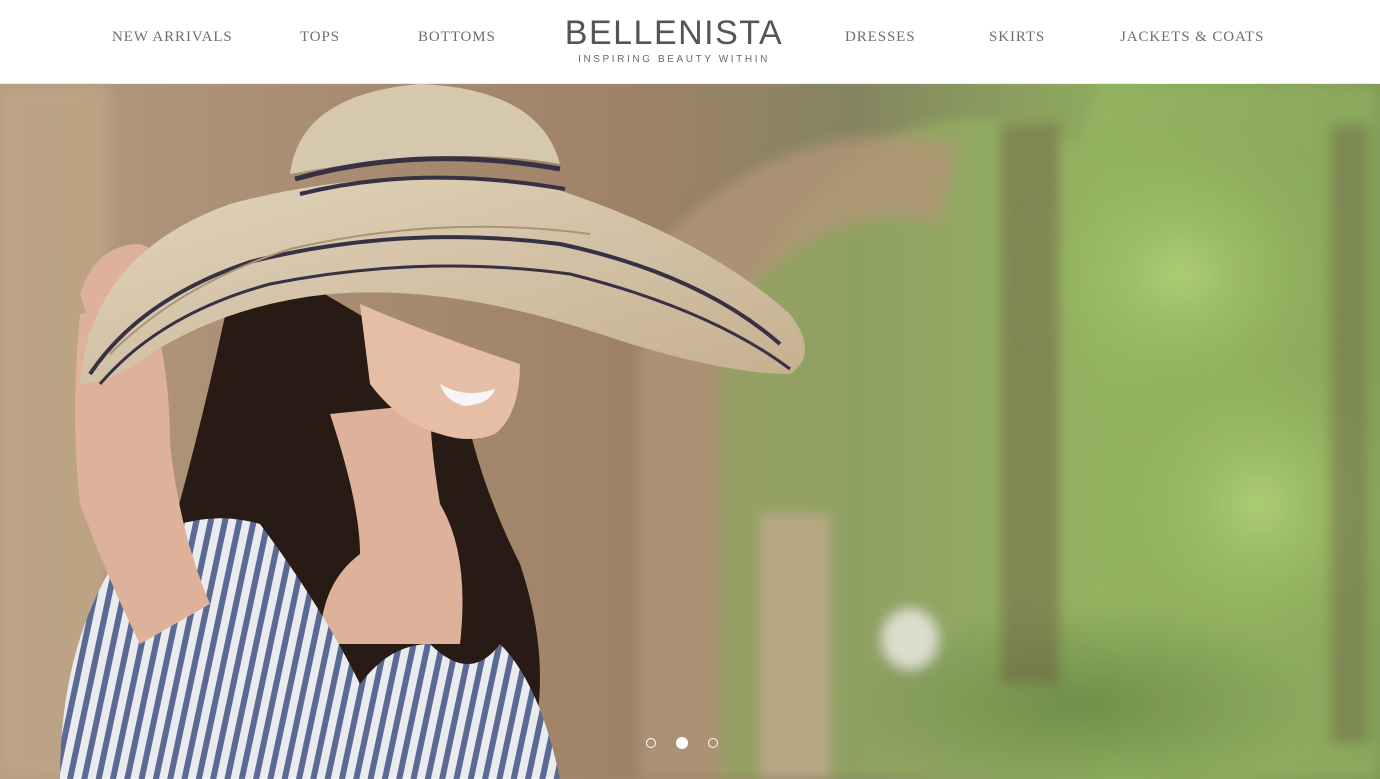 Image resolution: width=1380 pixels, height=779 pixels. I want to click on logo-tagline: INSPIRING BEAUTY WITHIN, so click(674, 59).